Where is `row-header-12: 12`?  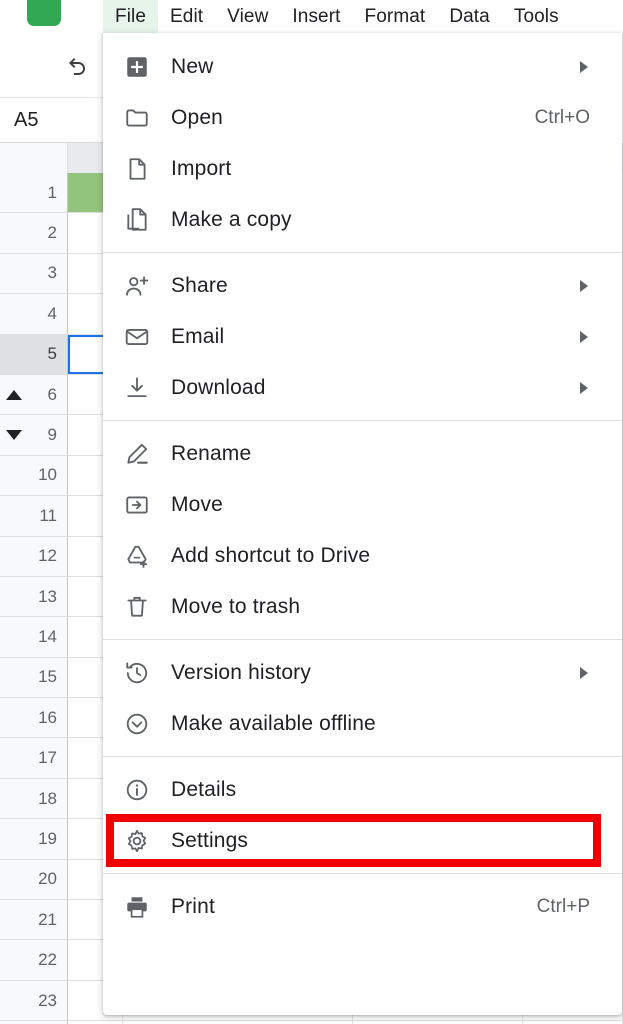 row-header-12: 12 is located at coordinates (34, 556).